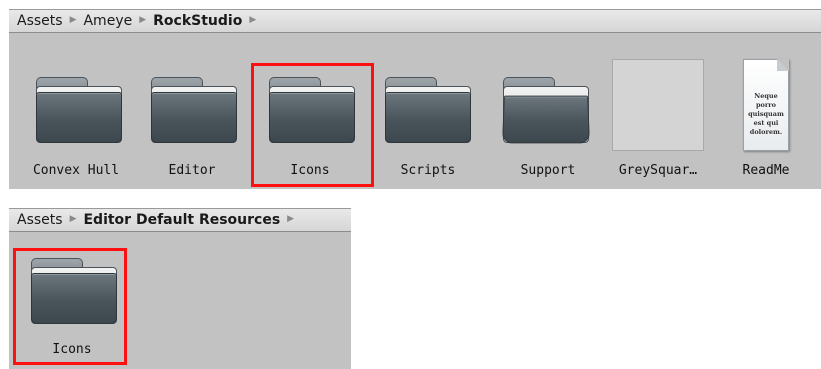 The image size is (821, 369). Describe the element at coordinates (766, 114) in the screenshot. I see `document-preview-text: Neque porro quisquam est qui dolorem.` at that location.